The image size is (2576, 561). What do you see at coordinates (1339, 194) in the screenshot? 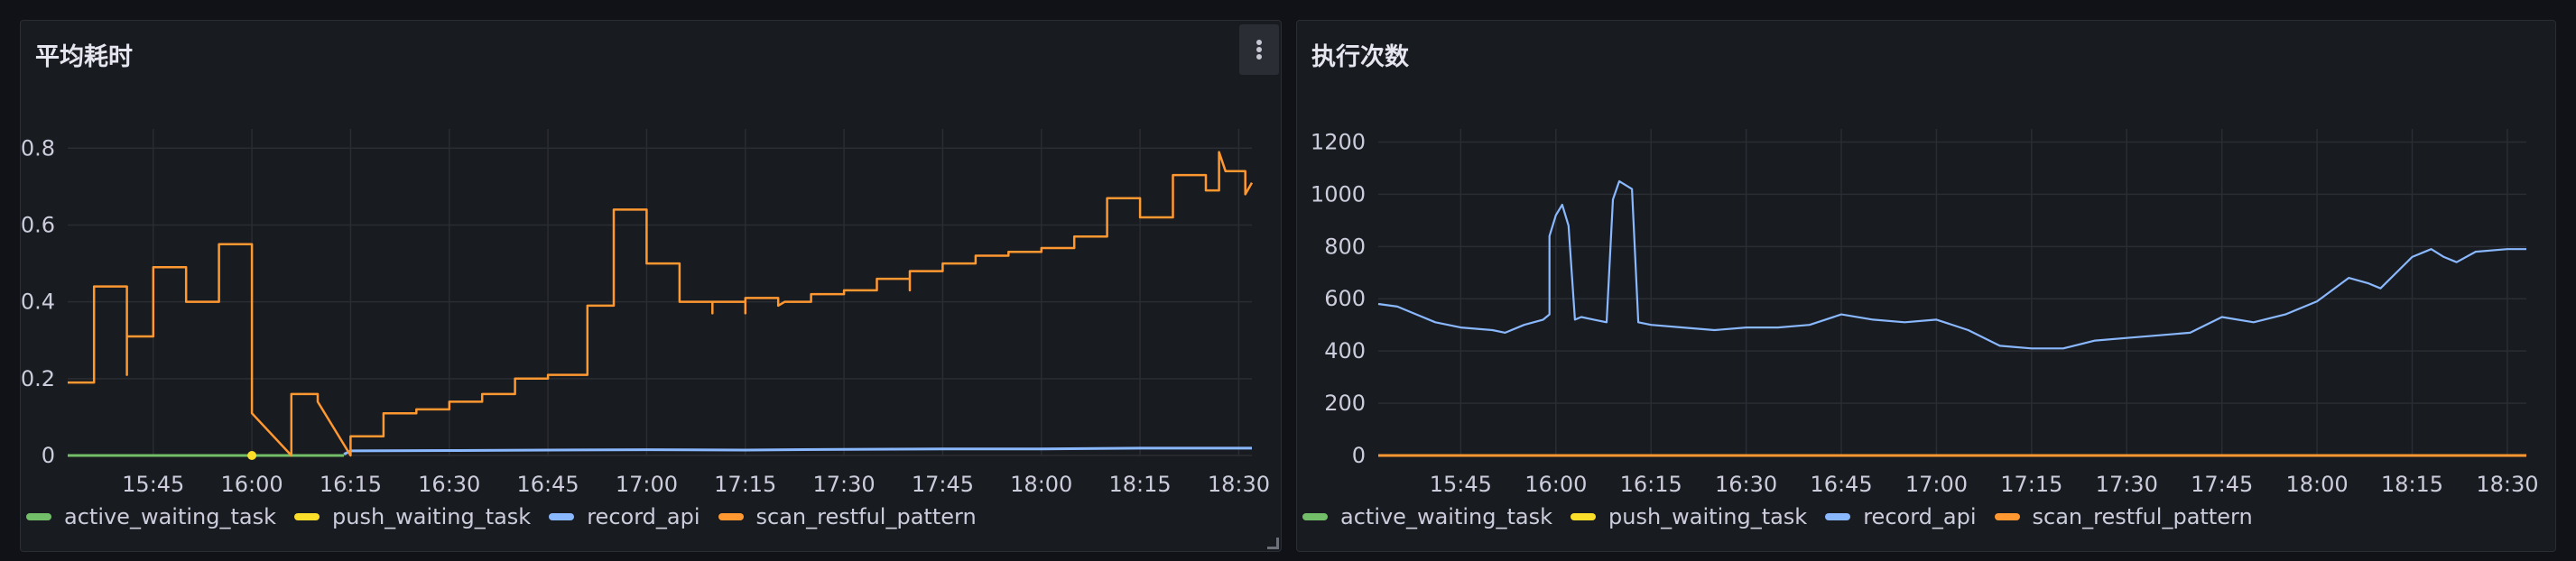
I see `y-tick-label: 1000` at bounding box center [1339, 194].